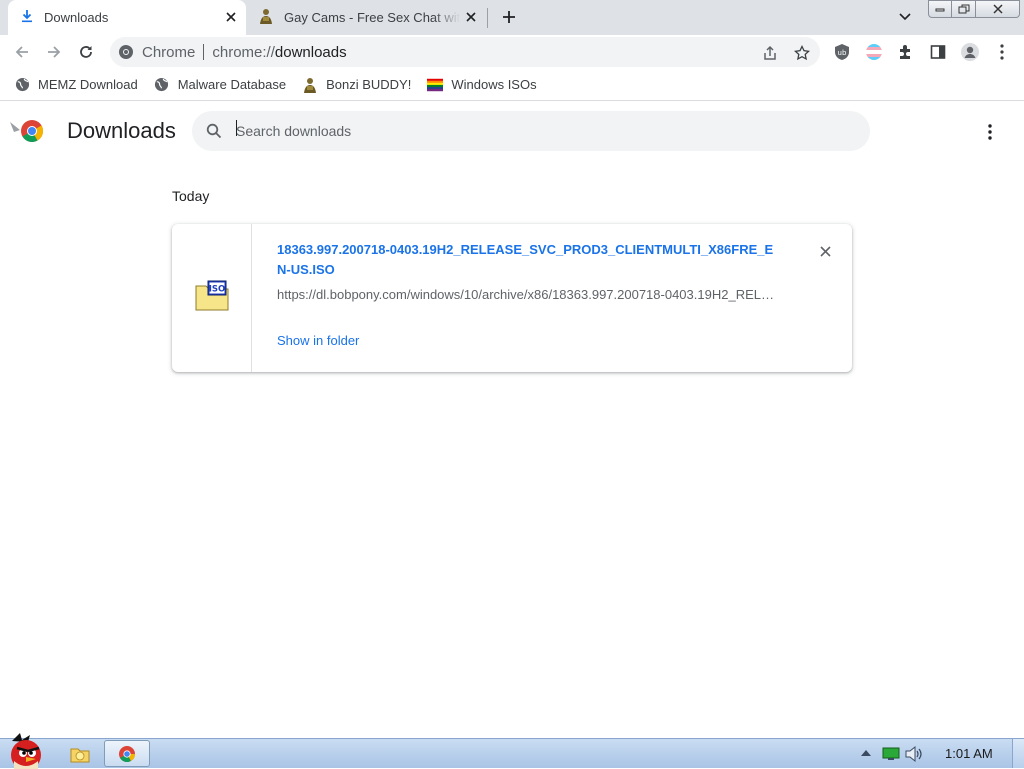 The image size is (1024, 769). What do you see at coordinates (866, 753) in the screenshot?
I see `show-hidden-icons-icon` at bounding box center [866, 753].